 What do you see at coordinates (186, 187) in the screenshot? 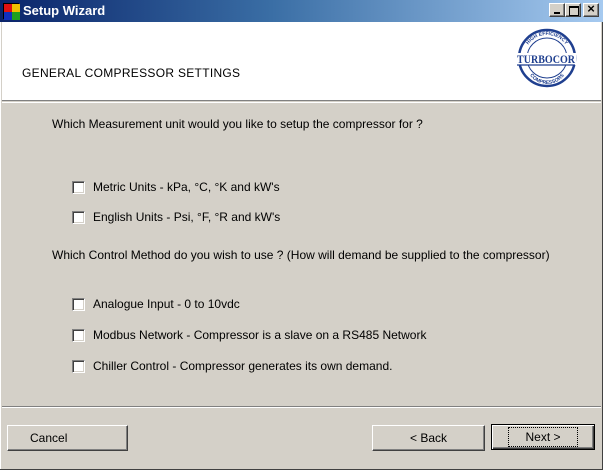
I see `metric-units-label: Metric Units - kPa, °C, °K and kW's` at bounding box center [186, 187].